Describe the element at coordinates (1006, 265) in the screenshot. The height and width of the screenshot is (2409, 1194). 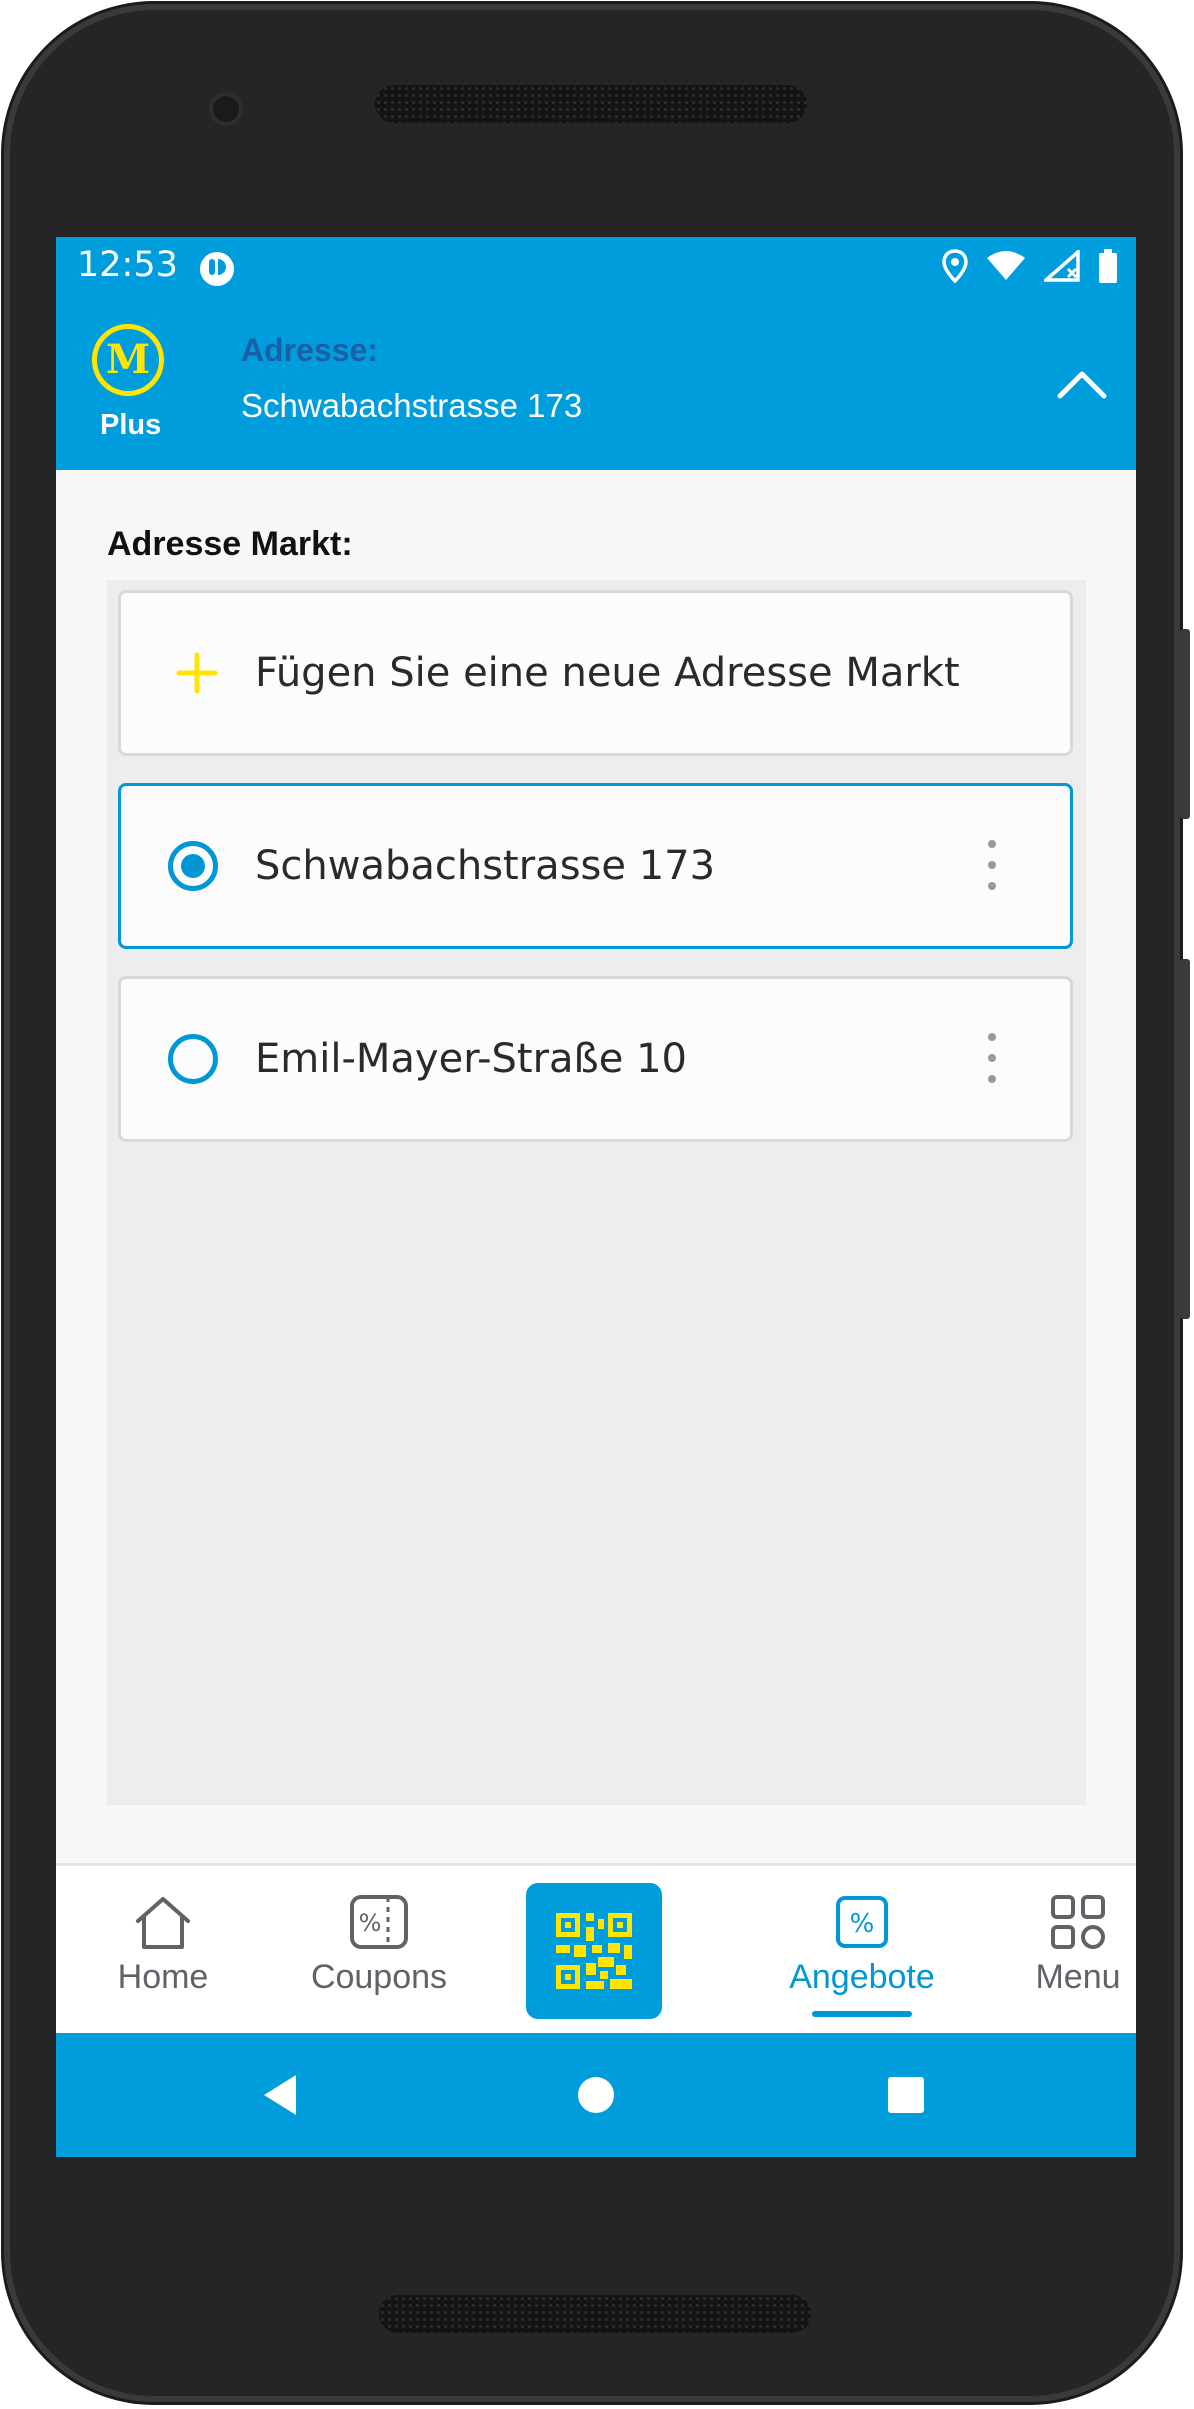
I see `wifi-icon` at that location.